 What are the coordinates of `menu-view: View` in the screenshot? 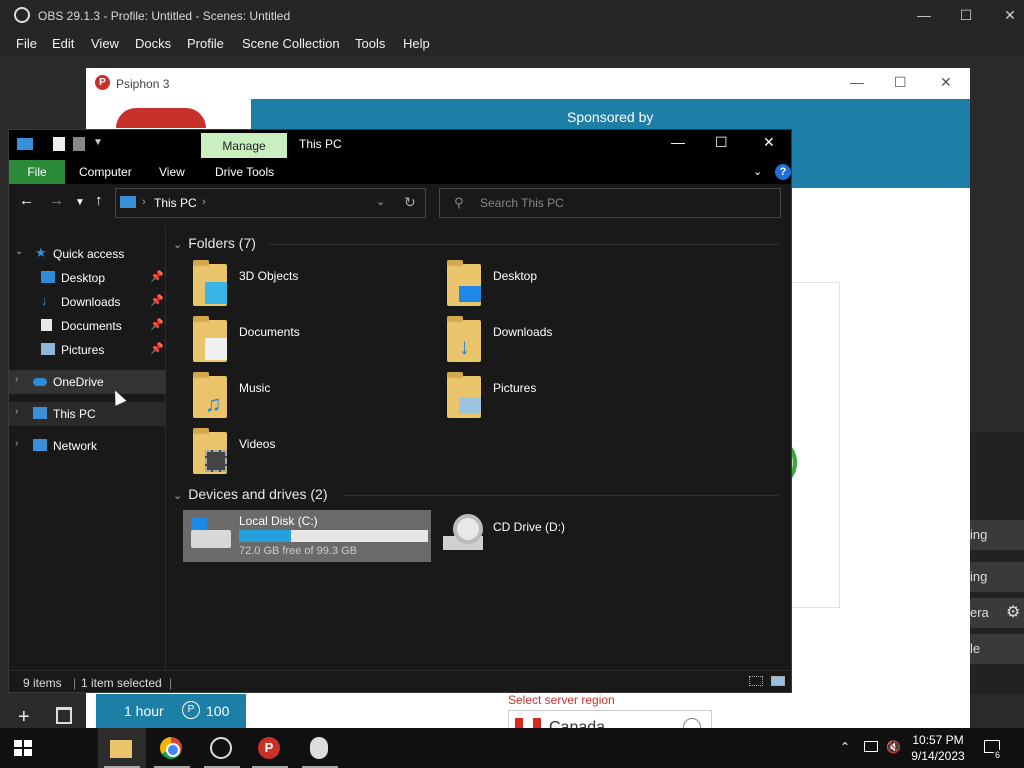 It's located at (105, 43).